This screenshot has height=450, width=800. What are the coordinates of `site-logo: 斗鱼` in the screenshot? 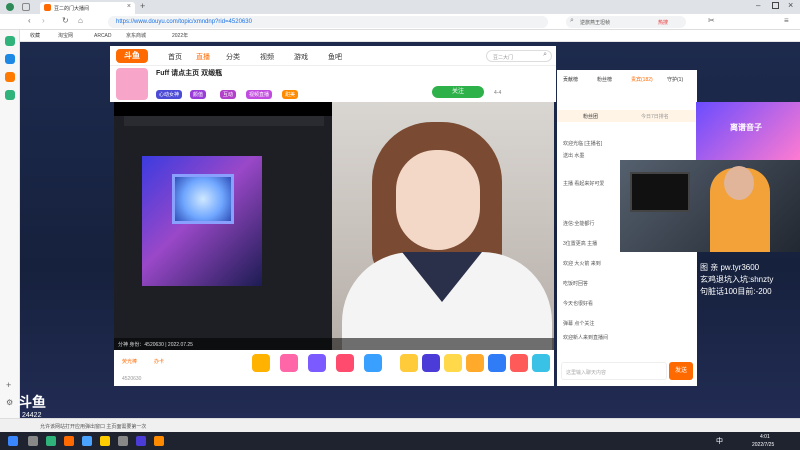 It's located at (132, 56).